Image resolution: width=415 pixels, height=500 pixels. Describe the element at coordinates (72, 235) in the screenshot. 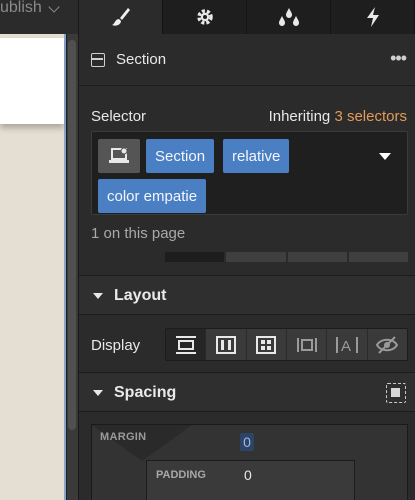

I see `scrollbar-thumb` at that location.